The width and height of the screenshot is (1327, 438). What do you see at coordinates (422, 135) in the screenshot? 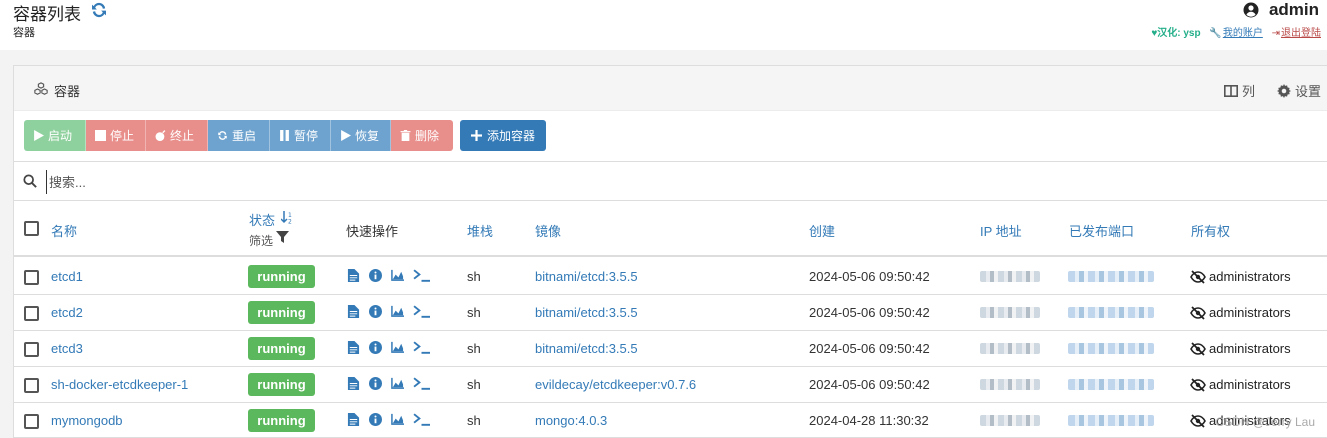
I see `remove-button: 删除` at bounding box center [422, 135].